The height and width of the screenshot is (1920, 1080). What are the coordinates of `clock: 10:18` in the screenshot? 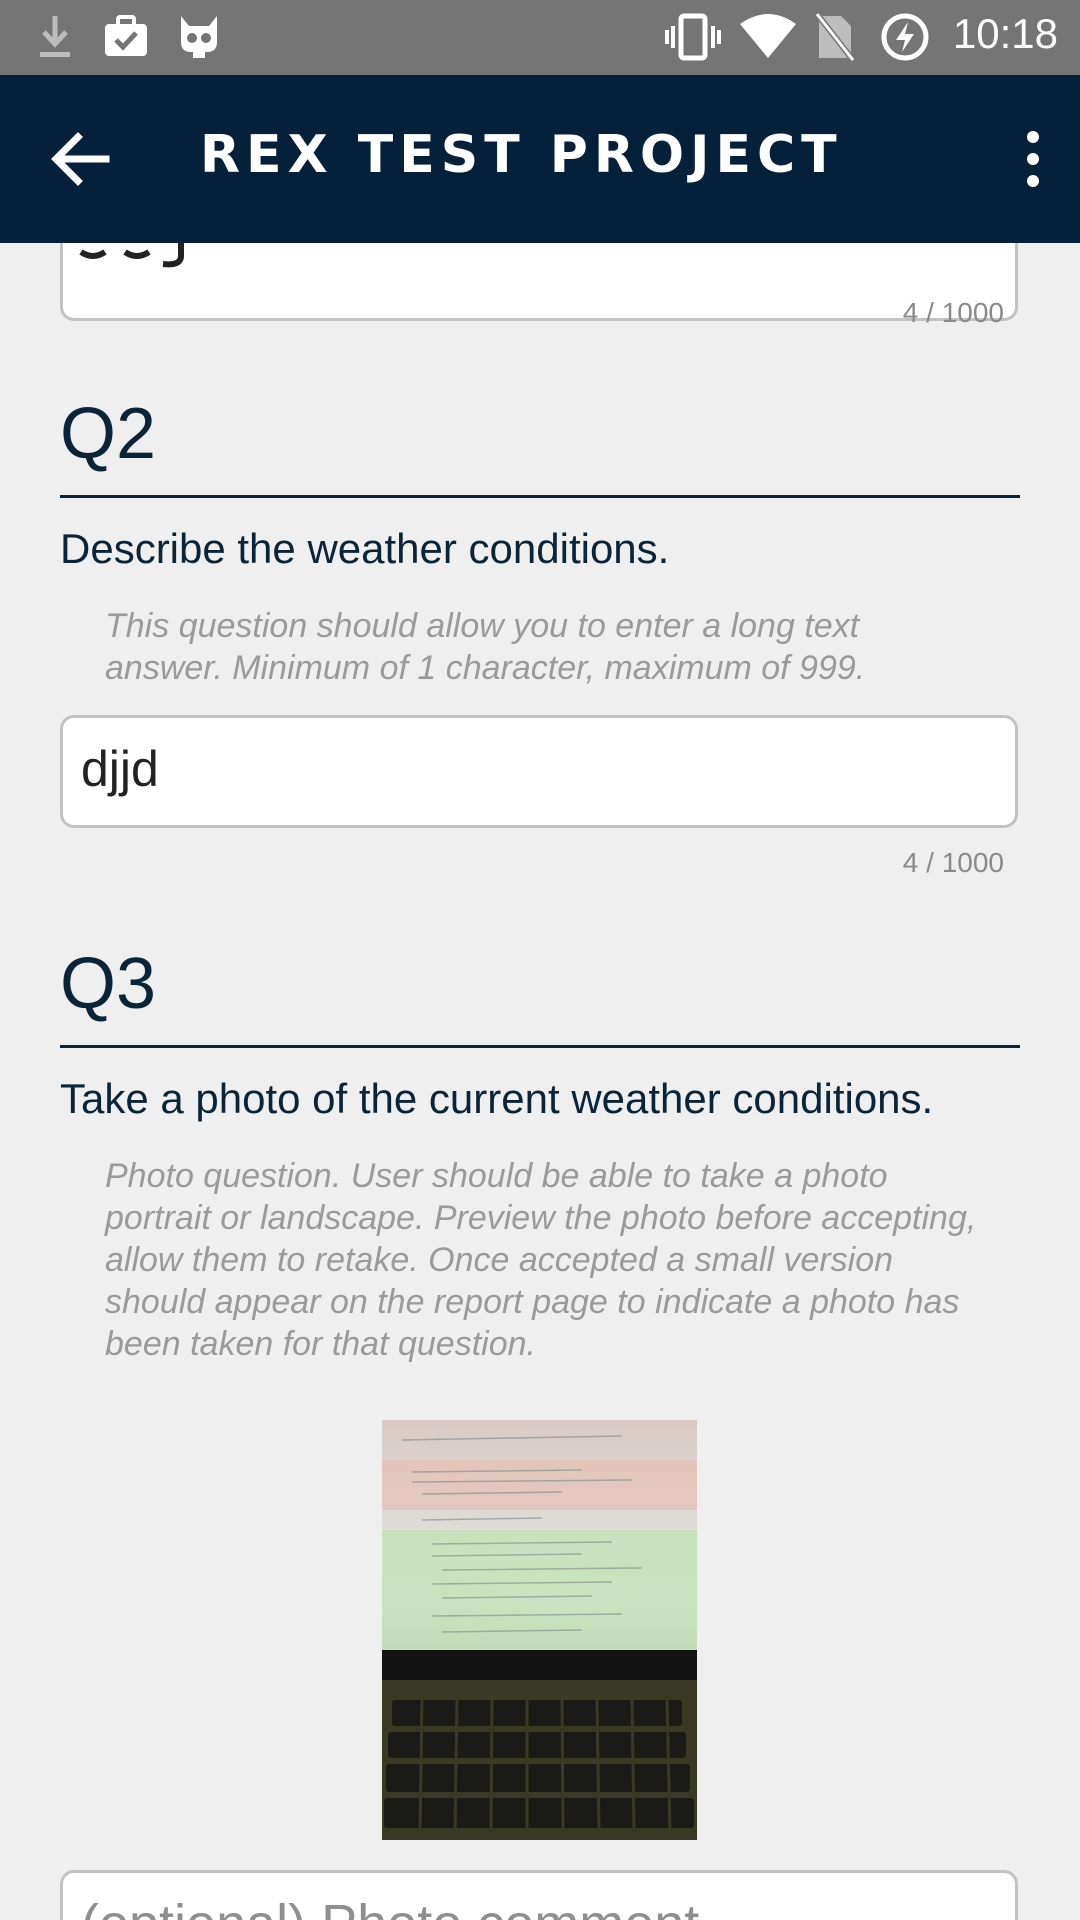 It's located at (1005, 33).